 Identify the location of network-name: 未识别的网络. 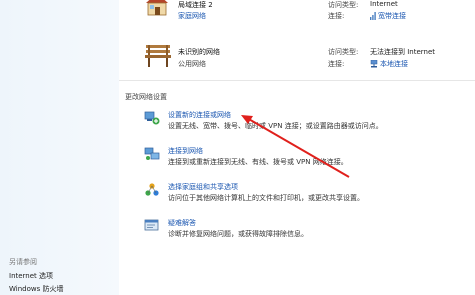
(199, 52).